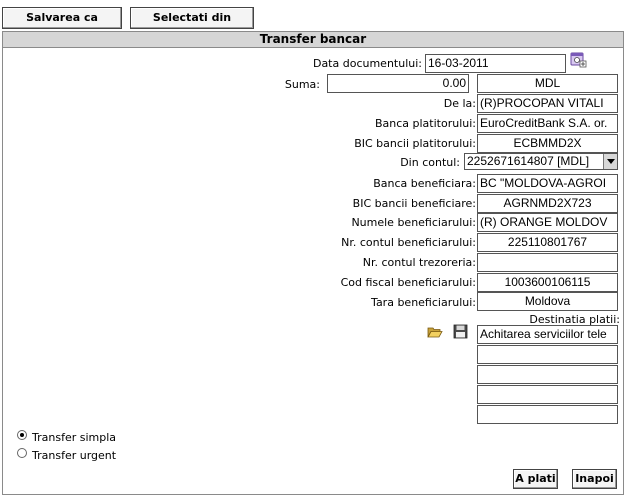 This screenshot has height=498, width=626. Describe the element at coordinates (547, 282) in the screenshot. I see `fiscal-code-input: 1003600106115` at that location.